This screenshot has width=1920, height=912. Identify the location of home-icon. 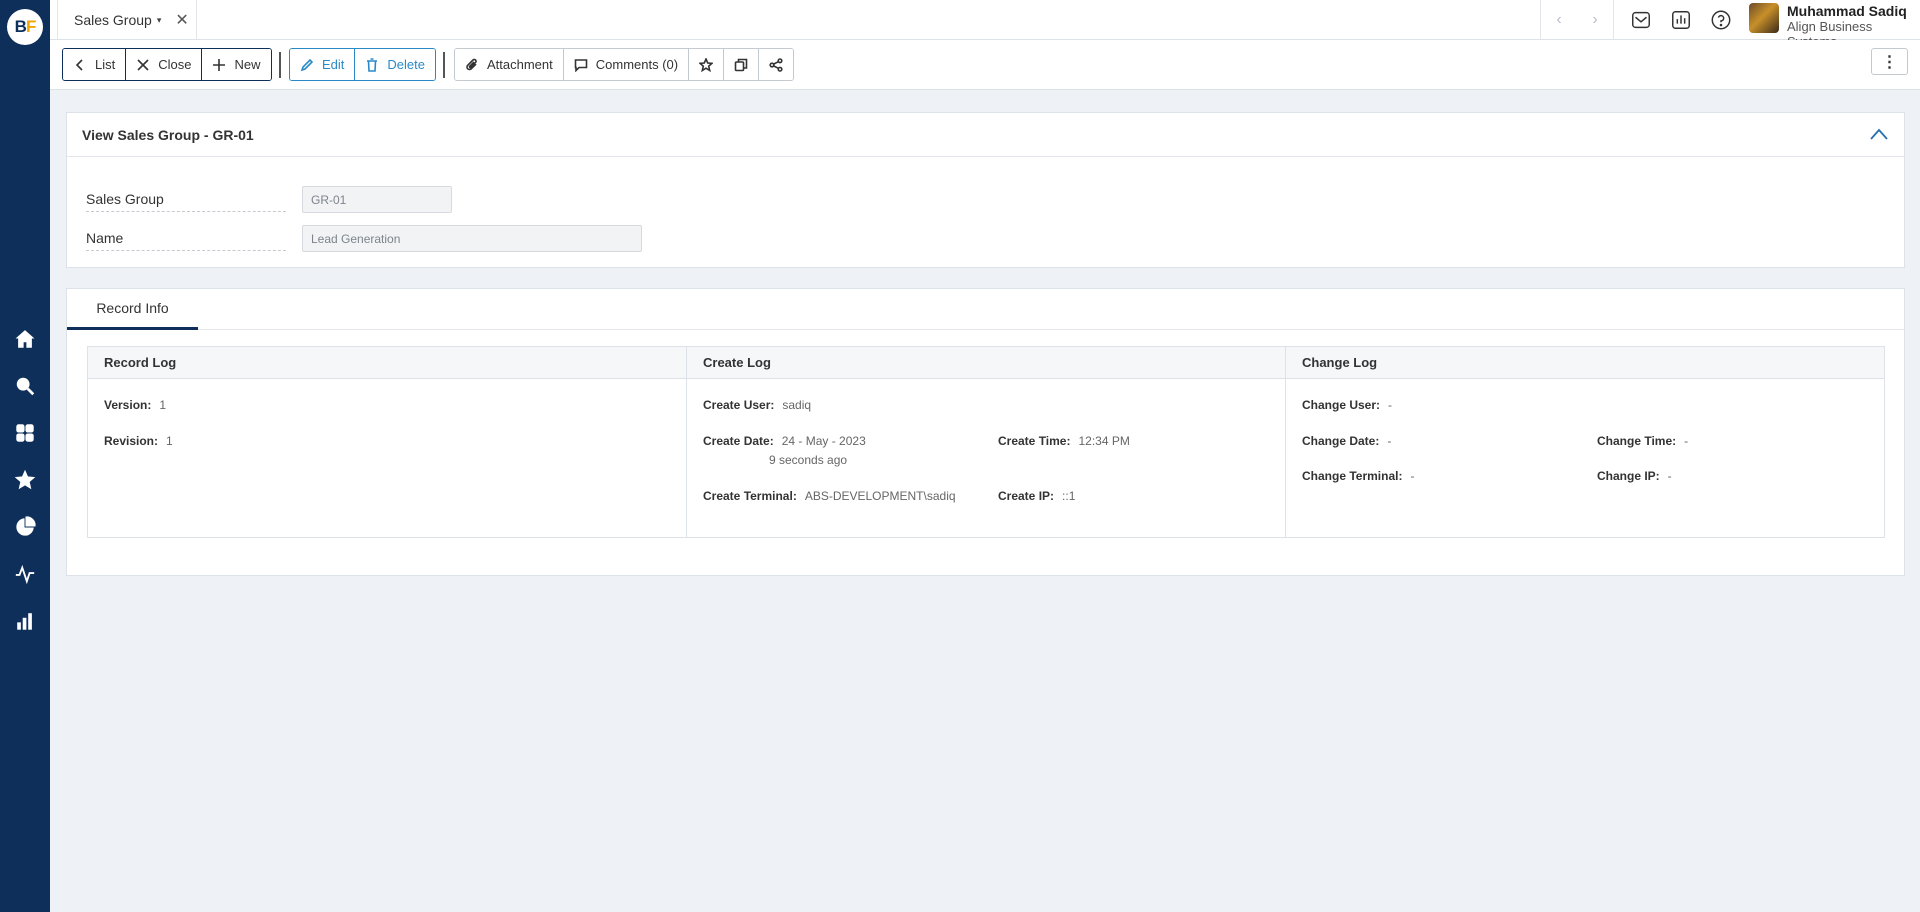
(25, 339).